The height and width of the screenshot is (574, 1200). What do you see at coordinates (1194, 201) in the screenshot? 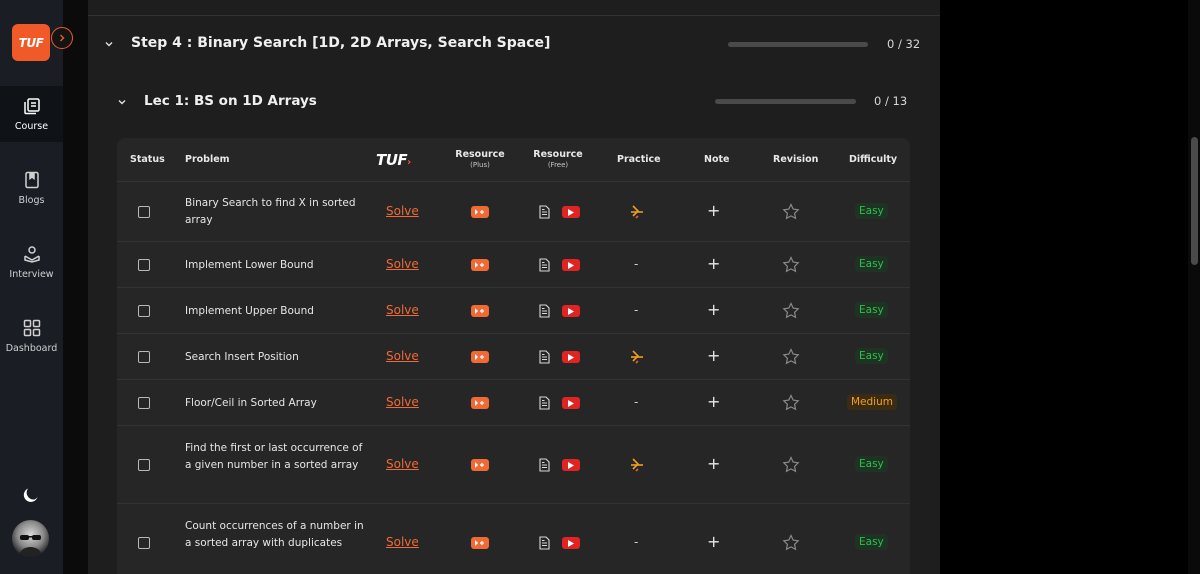
I see `scrollbar-thumb` at bounding box center [1194, 201].